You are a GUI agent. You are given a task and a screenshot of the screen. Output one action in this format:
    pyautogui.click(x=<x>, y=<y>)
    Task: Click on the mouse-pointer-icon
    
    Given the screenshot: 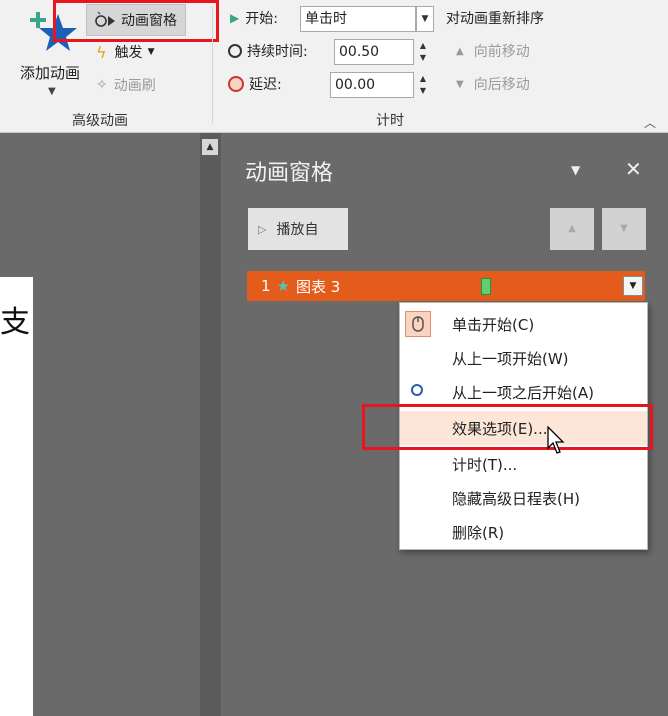 What is the action you would take?
    pyautogui.click(x=556, y=440)
    